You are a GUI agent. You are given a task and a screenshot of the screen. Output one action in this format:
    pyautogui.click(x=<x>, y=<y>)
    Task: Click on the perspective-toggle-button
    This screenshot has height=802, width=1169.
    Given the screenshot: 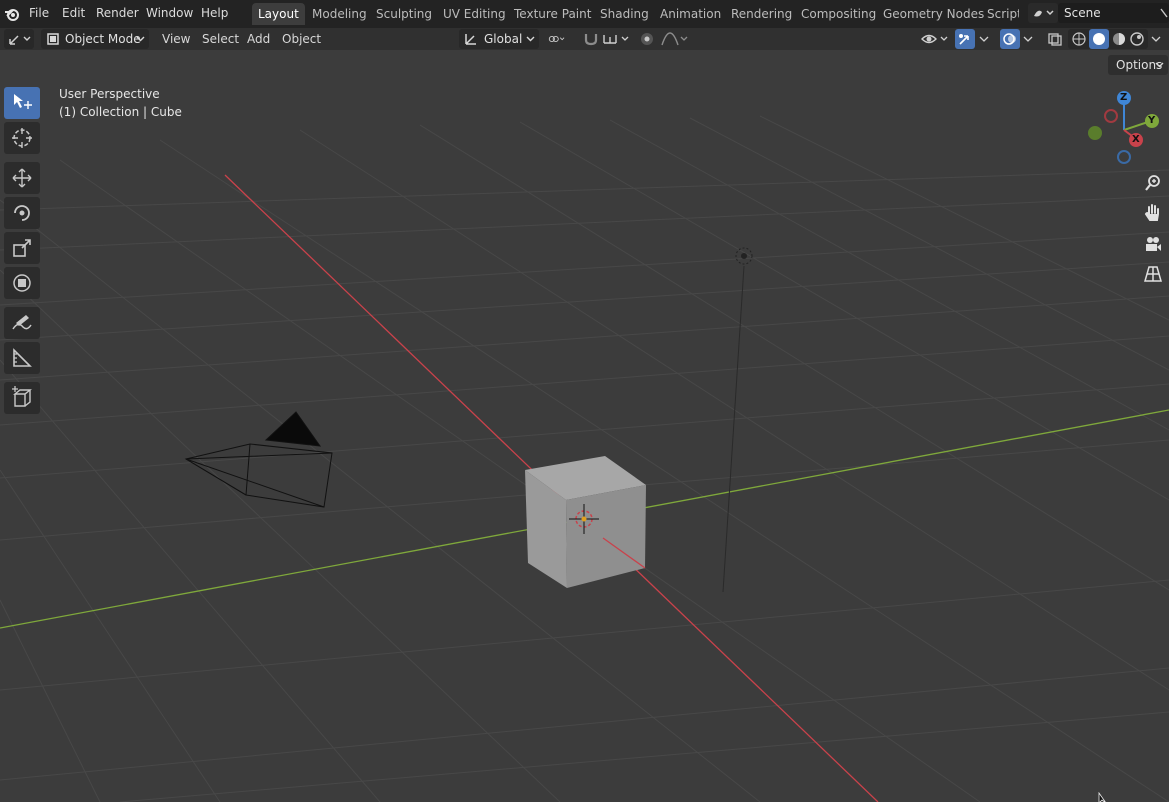 What is the action you would take?
    pyautogui.click(x=1153, y=274)
    